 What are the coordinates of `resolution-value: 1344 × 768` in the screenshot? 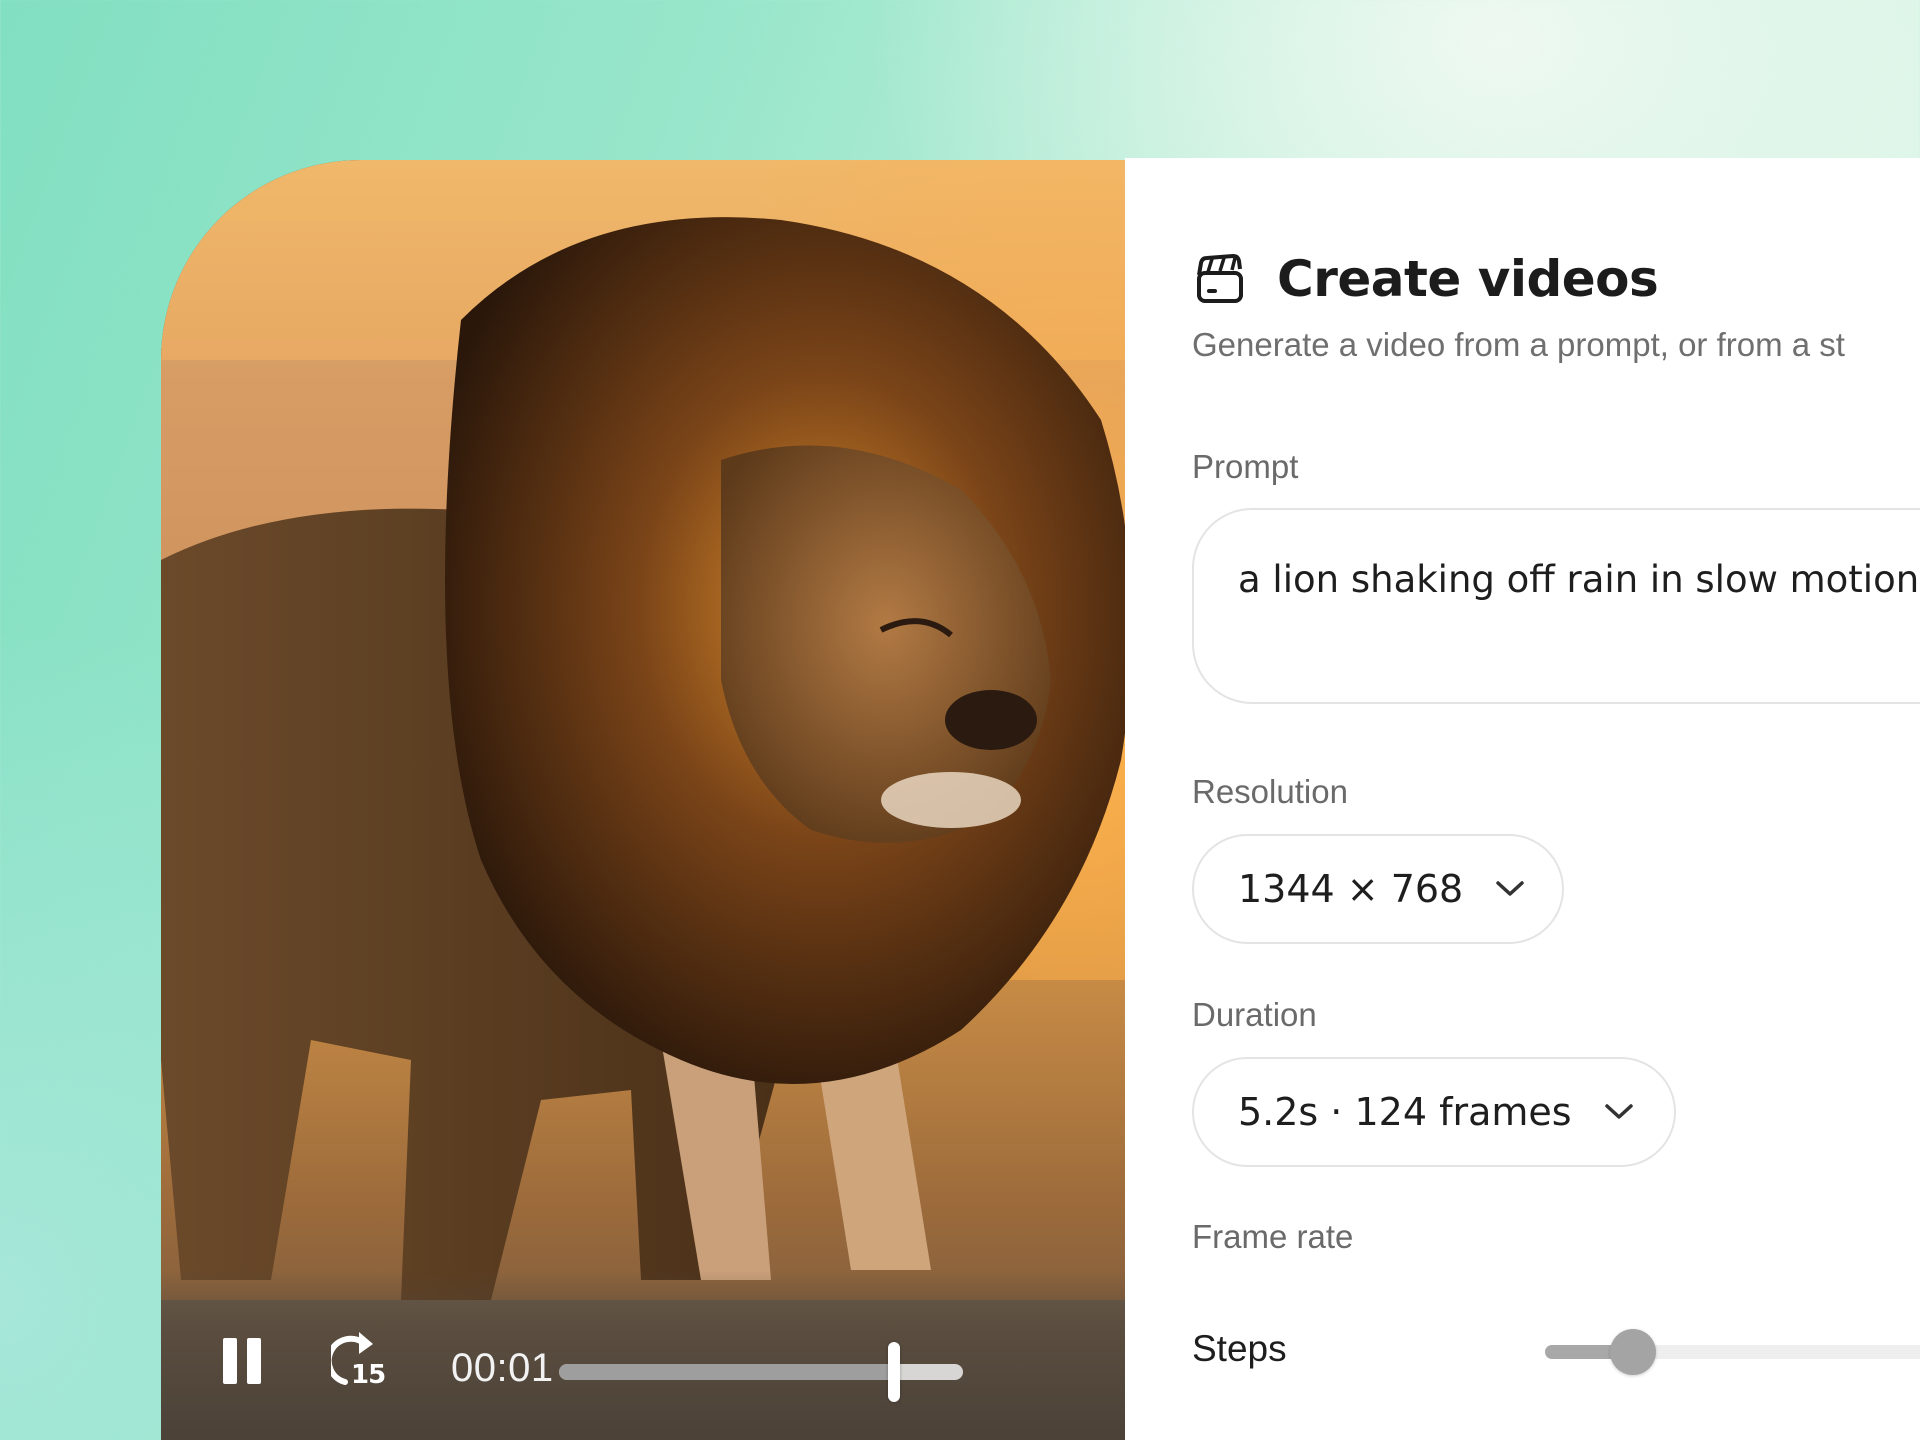 It's located at (1351, 889).